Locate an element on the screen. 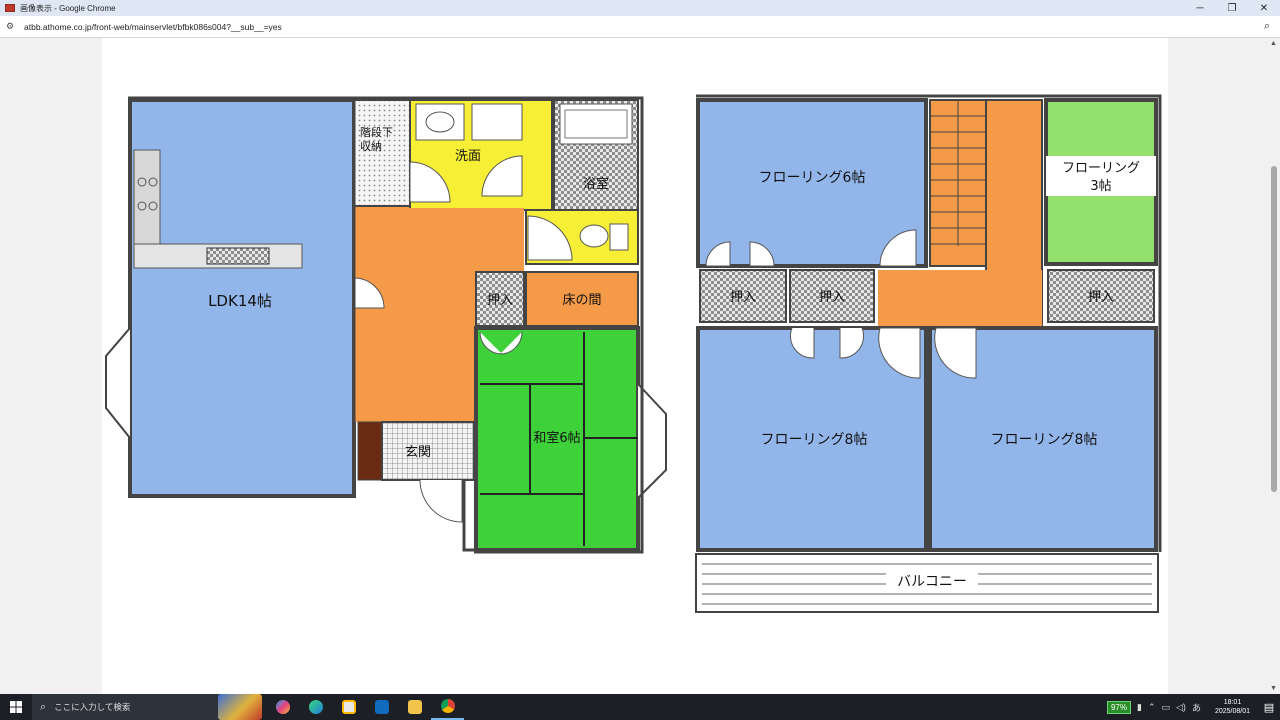 Image resolution: width=1280 pixels, height=720 pixels. close-button: ✕ is located at coordinates (1264, 8).